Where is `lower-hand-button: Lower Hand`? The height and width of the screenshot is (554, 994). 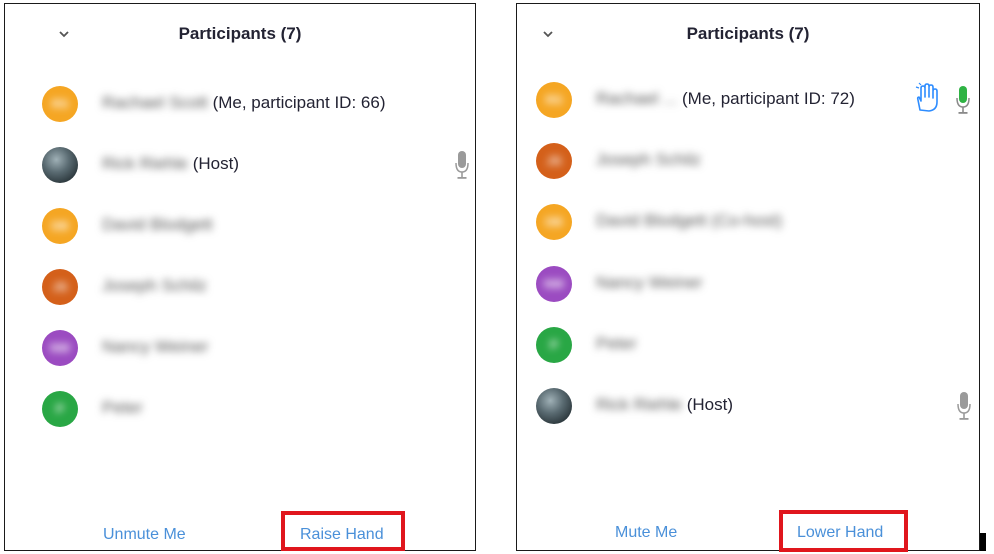 lower-hand-button: Lower Hand is located at coordinates (840, 533).